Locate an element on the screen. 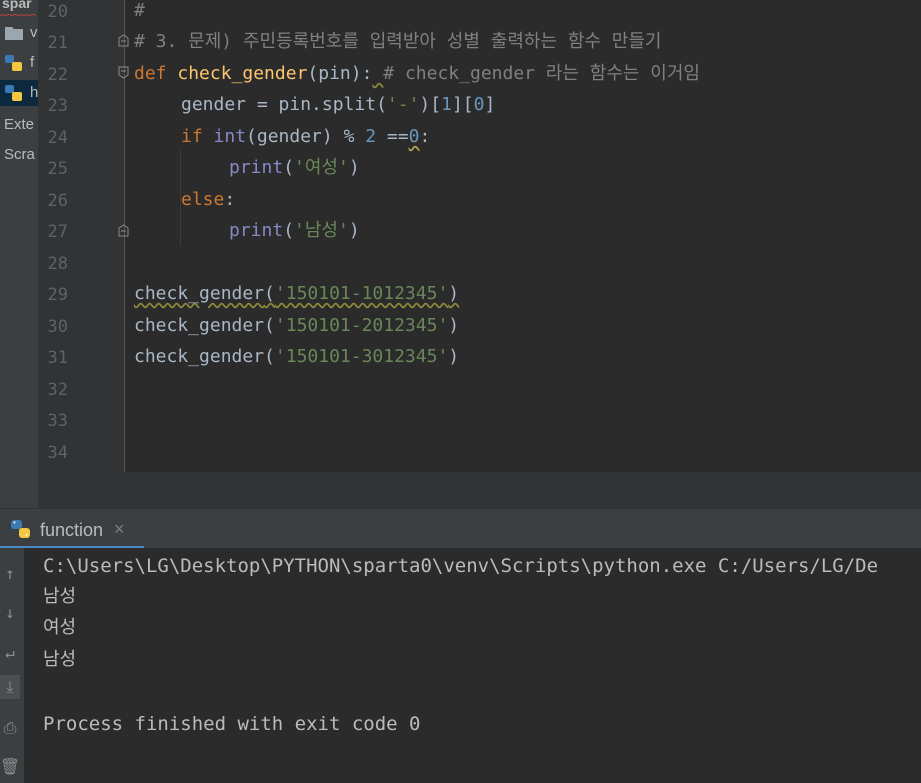  line-number: 33 is located at coordinates (57, 421).